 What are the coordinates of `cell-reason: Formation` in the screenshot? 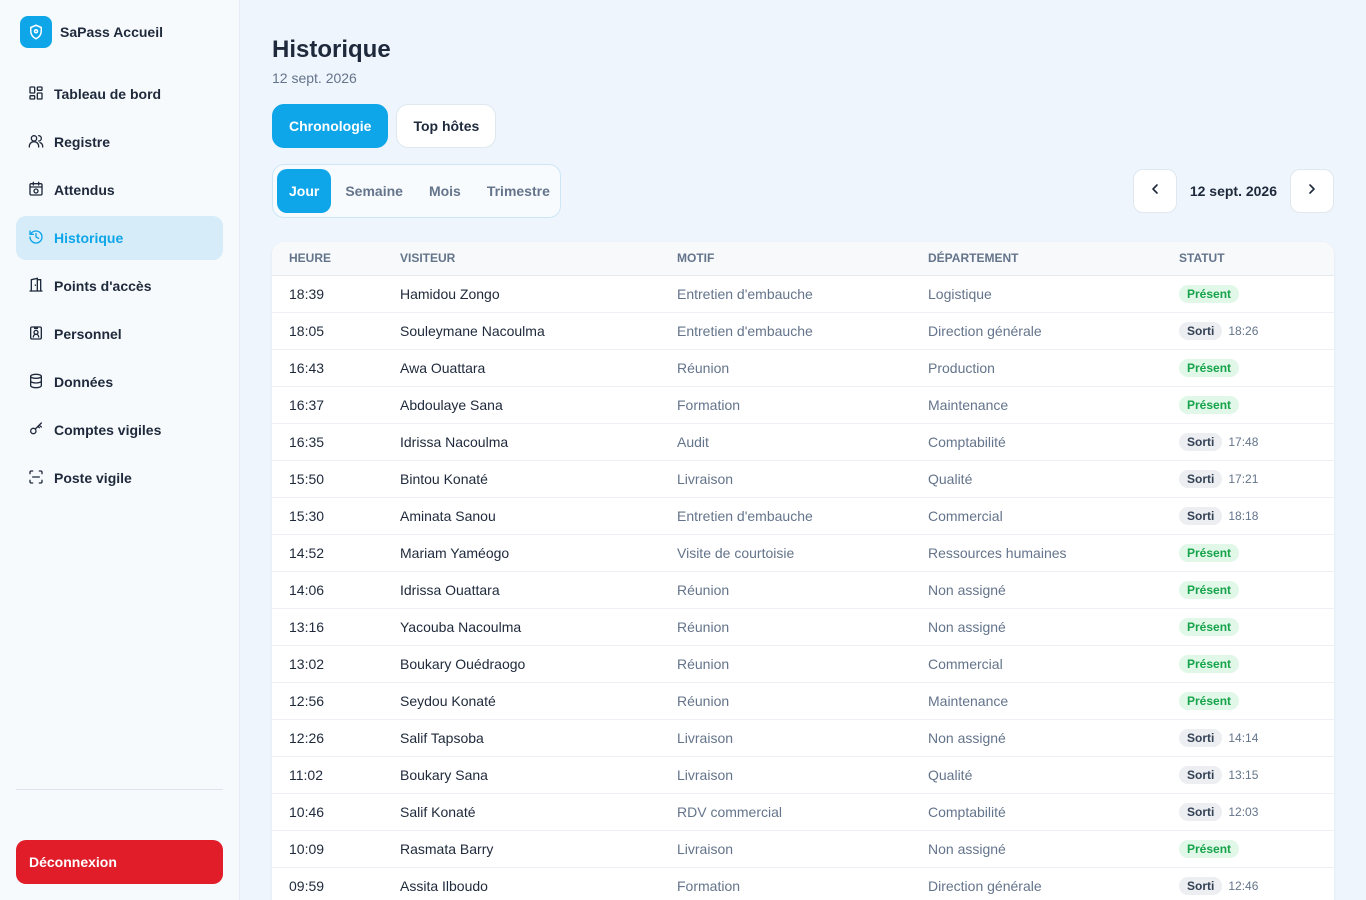 It's located at (785, 405).